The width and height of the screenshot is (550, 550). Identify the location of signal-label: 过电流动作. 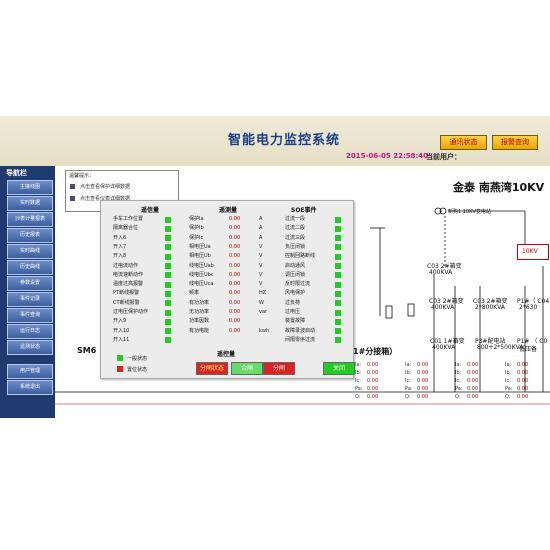
(126, 265).